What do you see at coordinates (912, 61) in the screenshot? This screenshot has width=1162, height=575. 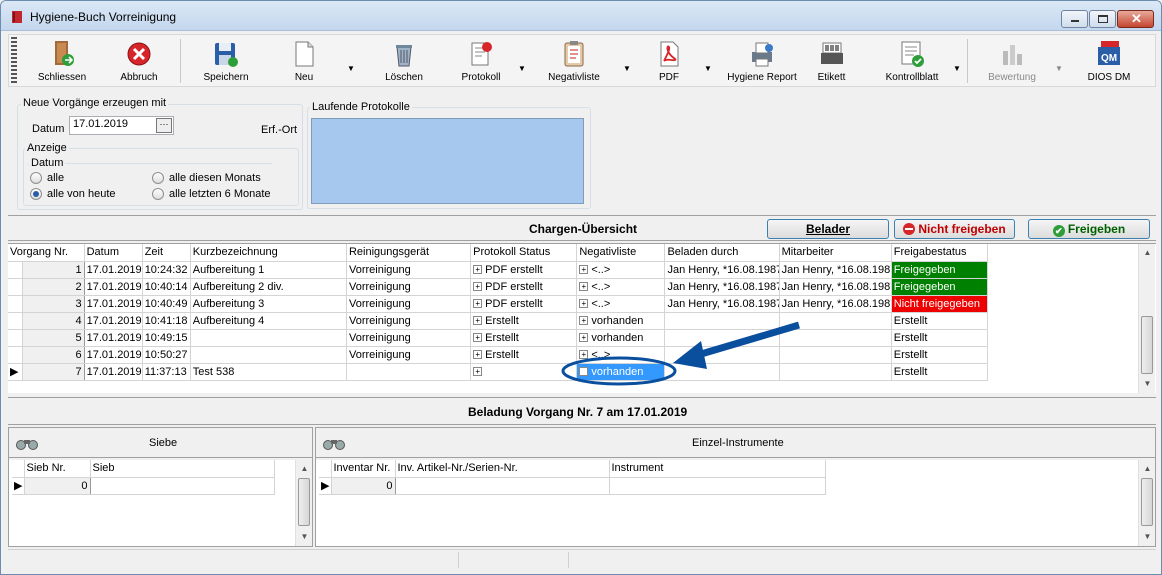 I see `kontrollblatt-button: Kontrollblatt` at bounding box center [912, 61].